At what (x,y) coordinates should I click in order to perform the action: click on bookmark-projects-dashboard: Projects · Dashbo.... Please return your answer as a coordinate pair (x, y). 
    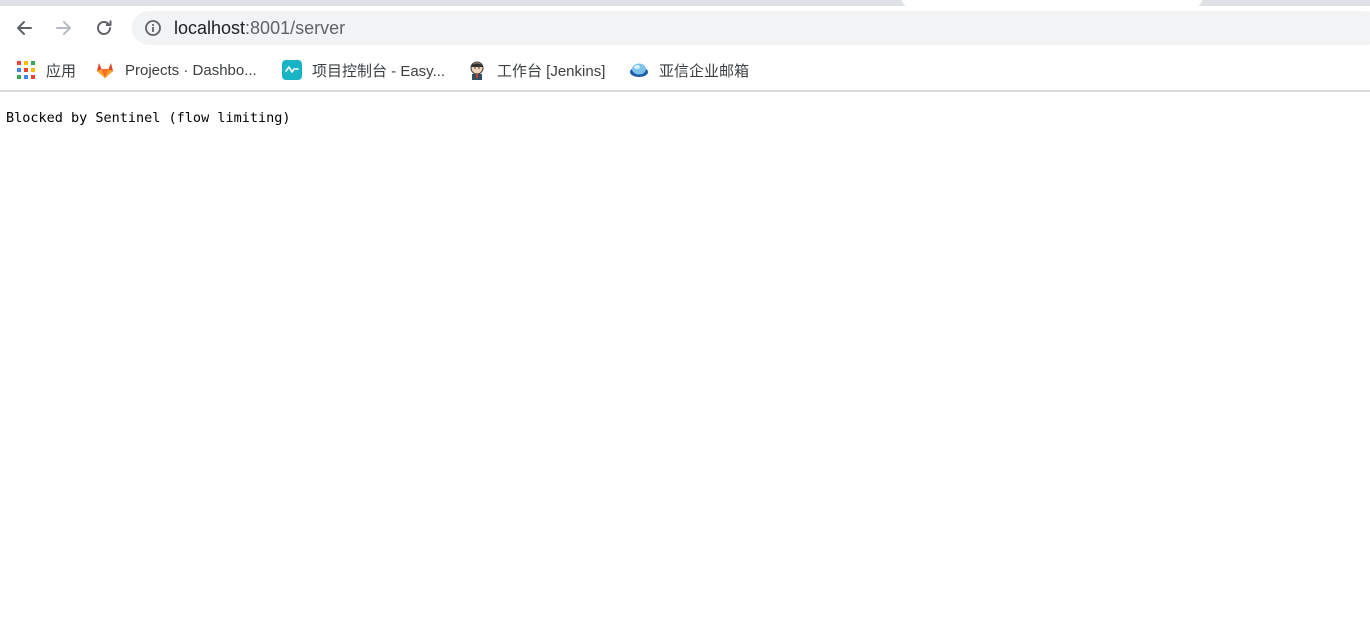
    Looking at the image, I should click on (176, 70).